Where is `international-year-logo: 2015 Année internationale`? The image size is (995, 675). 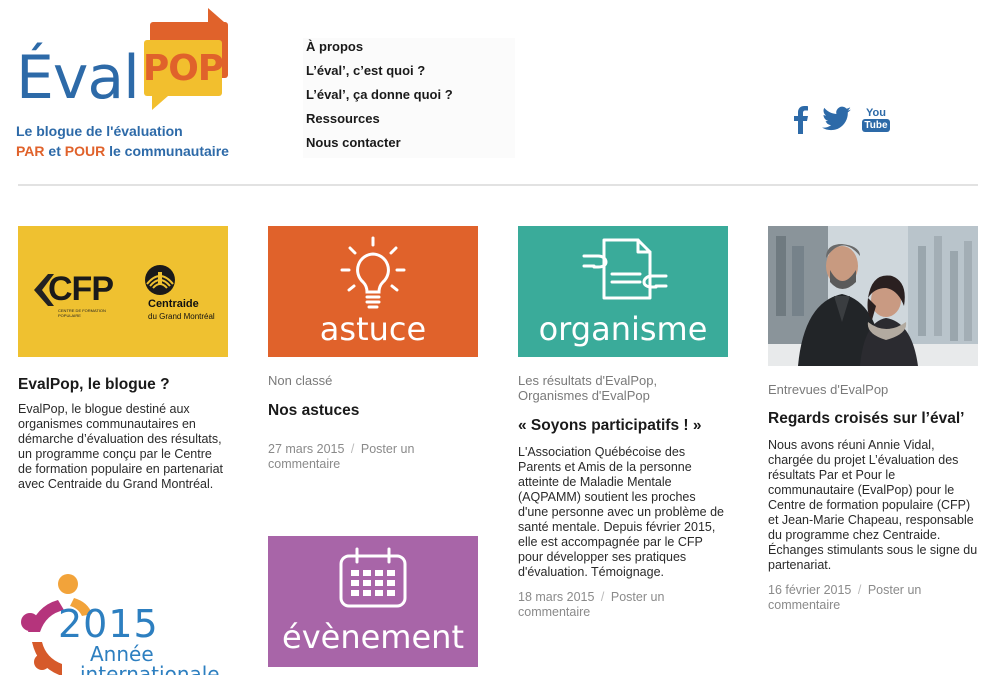 international-year-logo: 2015 Année internationale is located at coordinates (125, 623).